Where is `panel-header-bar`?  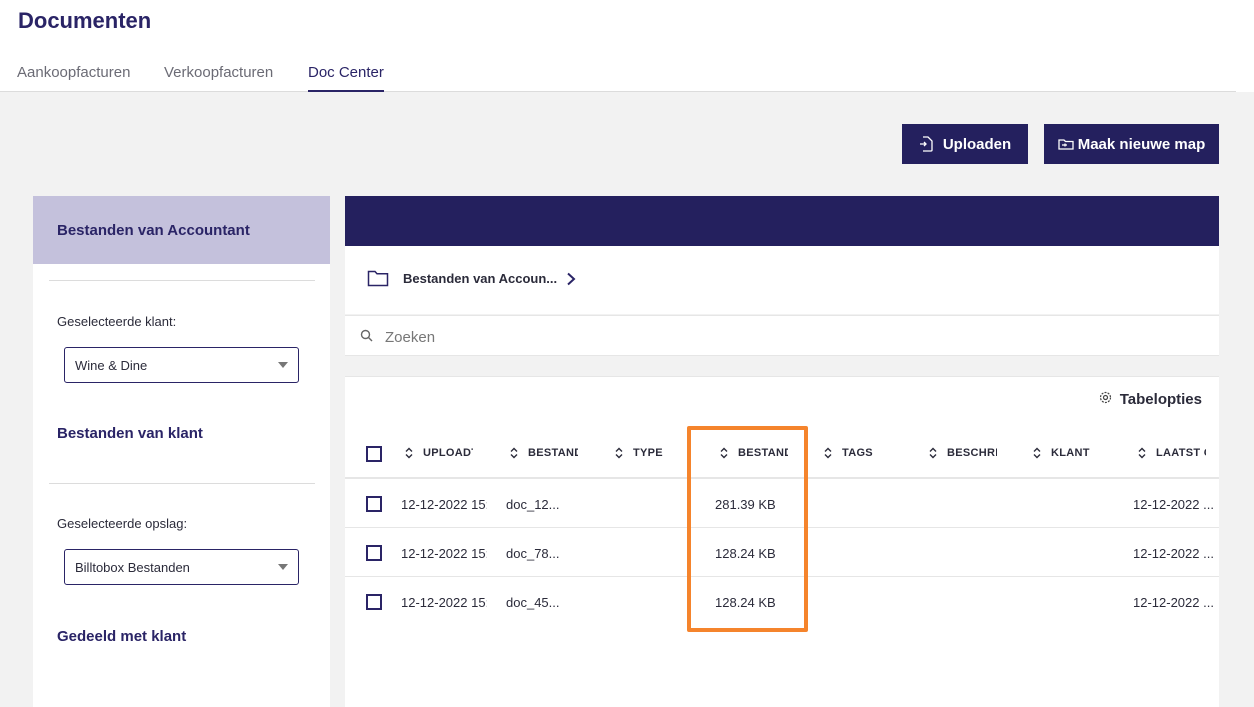 panel-header-bar is located at coordinates (782, 221).